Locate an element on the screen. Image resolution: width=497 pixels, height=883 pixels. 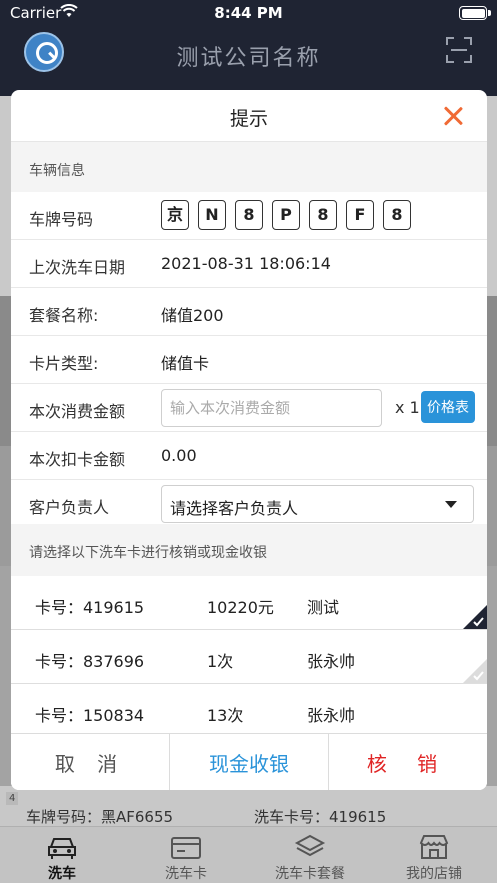
status-time: 8:44 PM is located at coordinates (248, 13).